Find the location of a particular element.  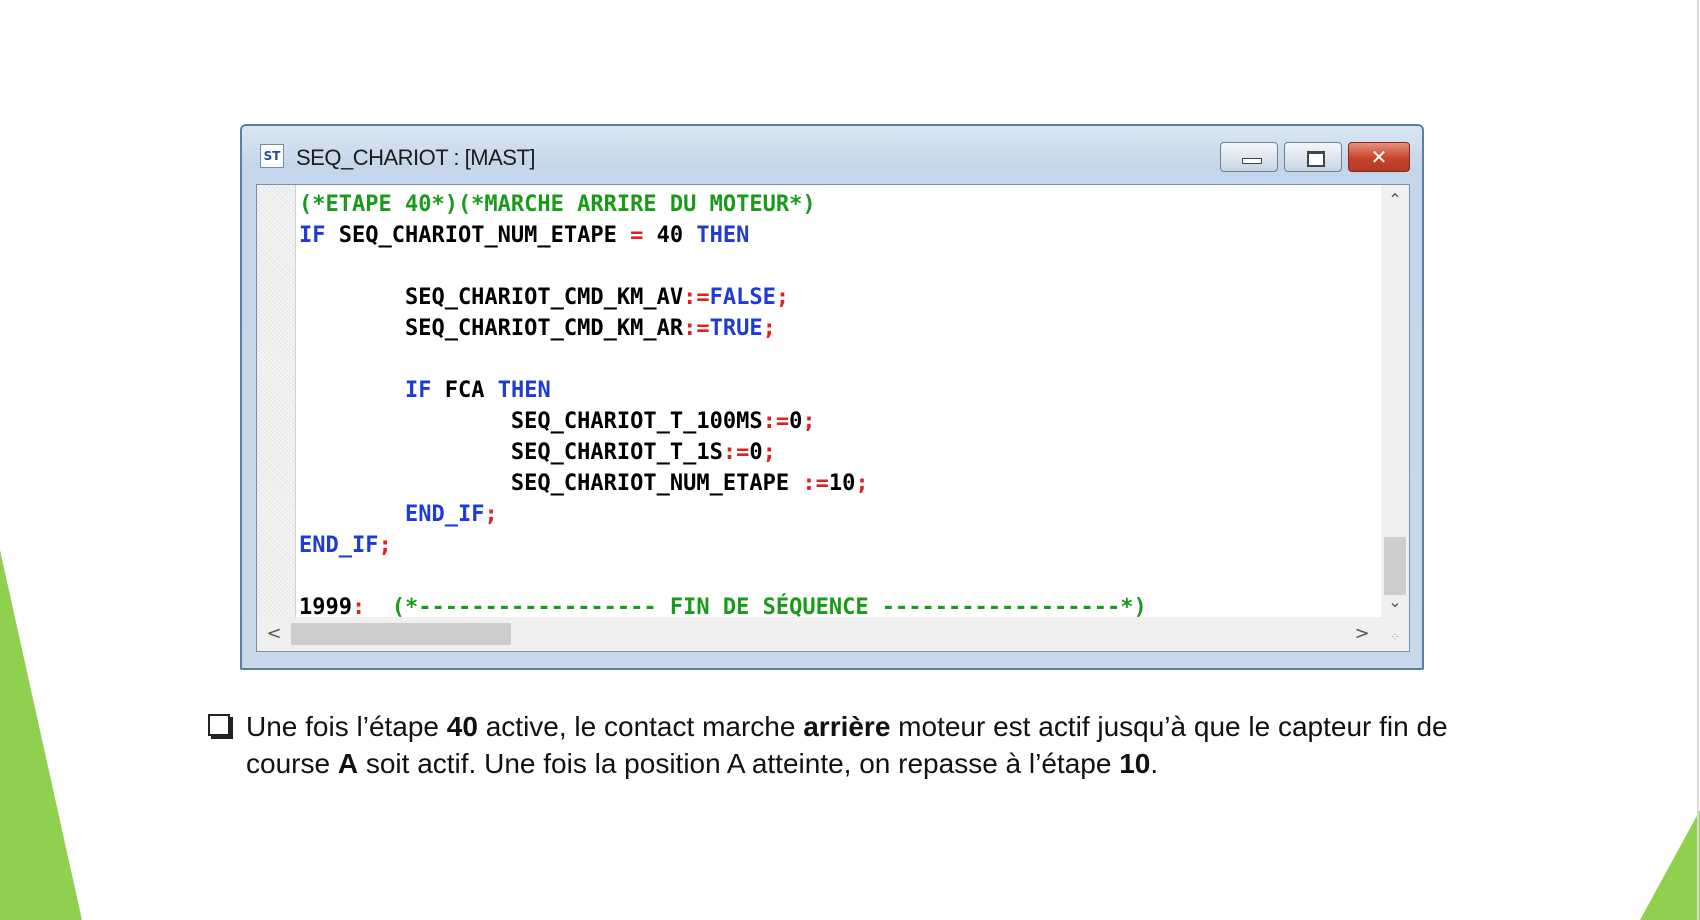

caption-emphasis: 40 is located at coordinates (462, 726).